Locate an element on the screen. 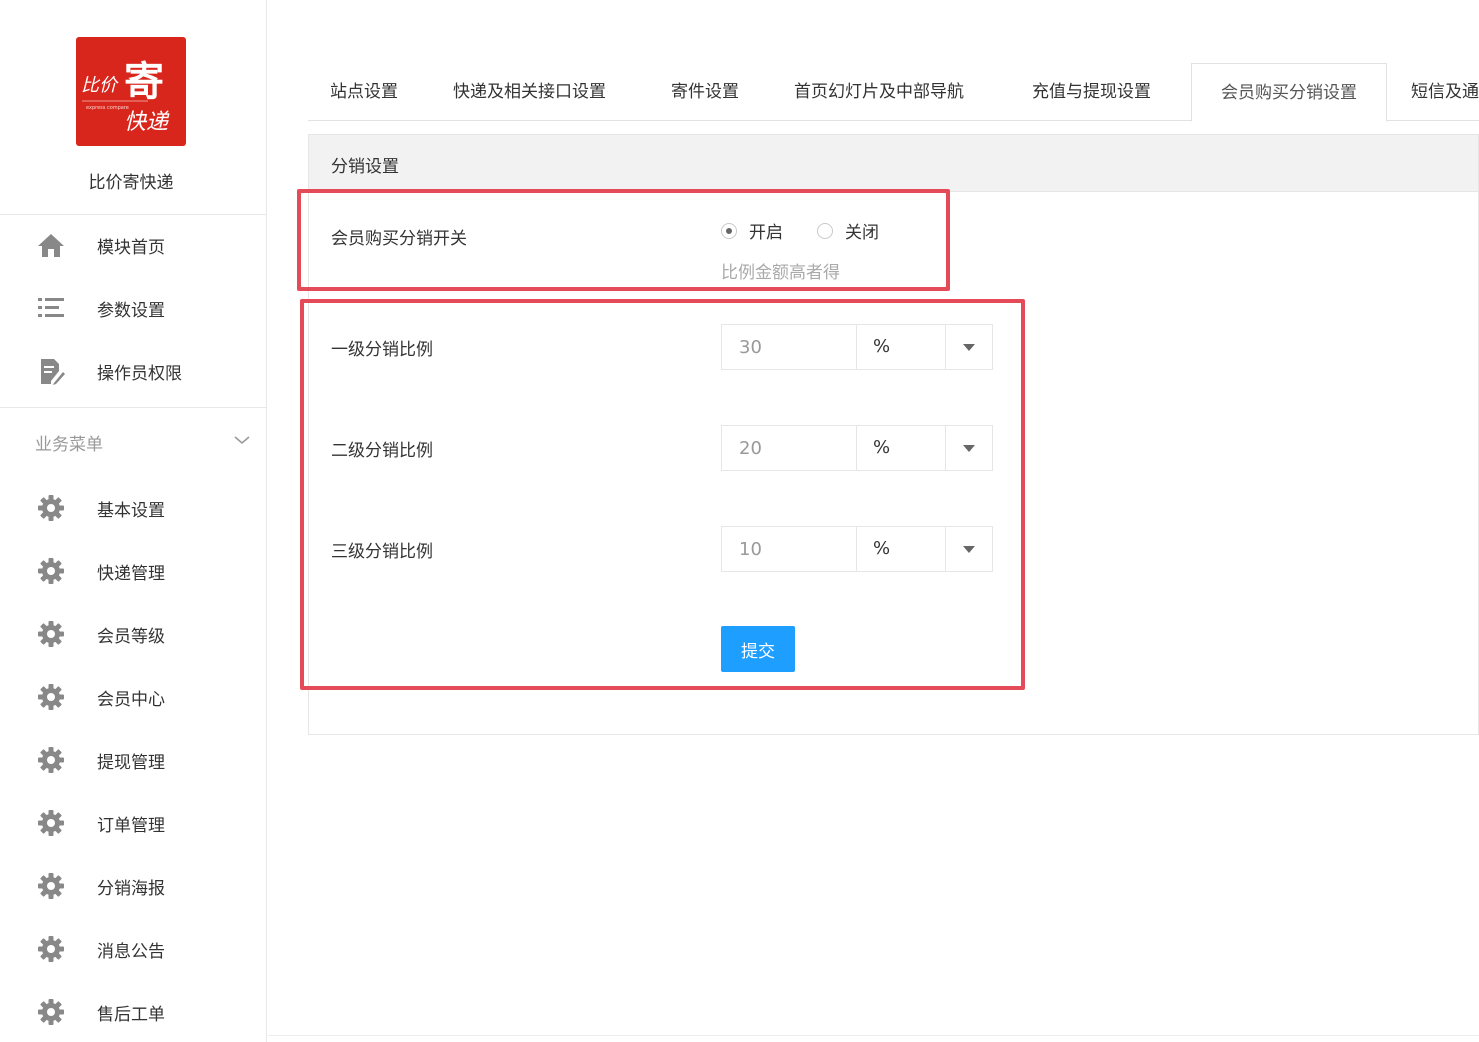  tab-sms-settings: 短信及通 is located at coordinates (1445, 92).